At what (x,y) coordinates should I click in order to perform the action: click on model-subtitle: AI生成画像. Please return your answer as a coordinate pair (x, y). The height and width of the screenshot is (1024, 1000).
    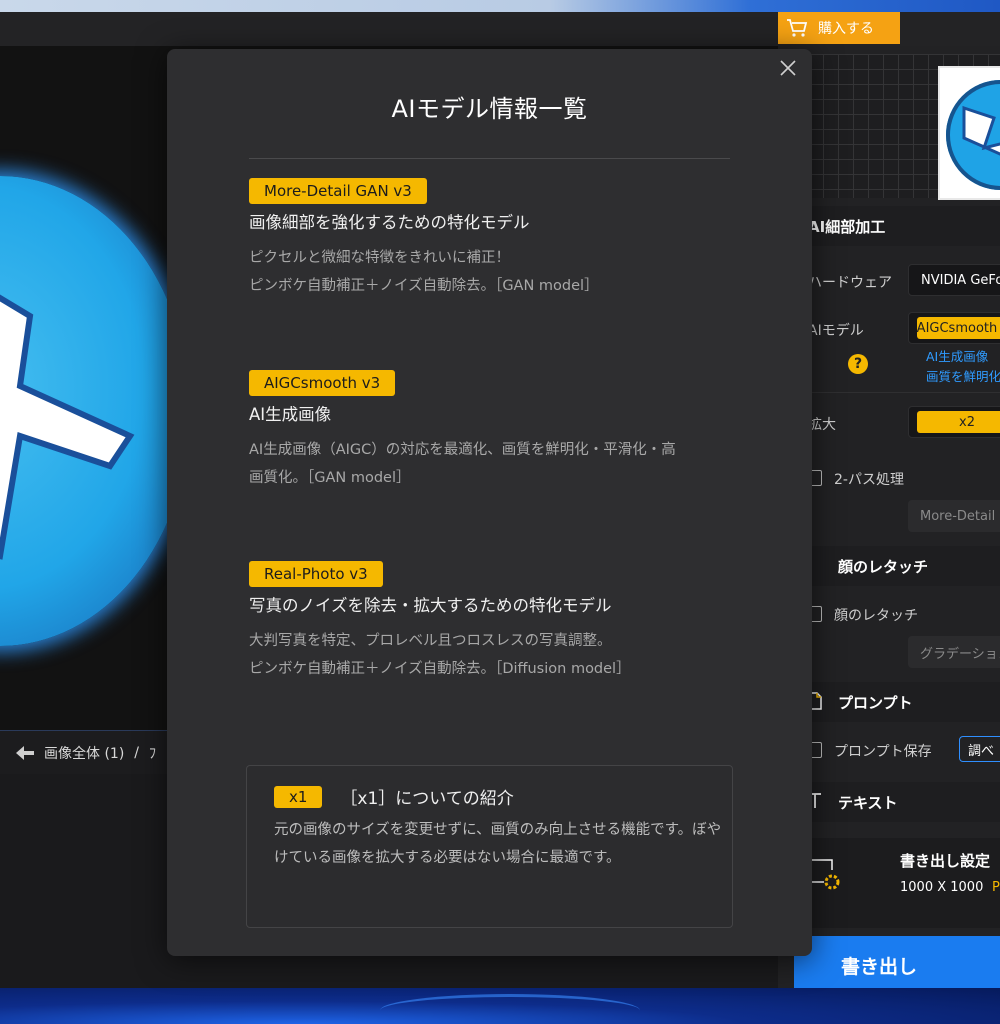
    Looking at the image, I should click on (290, 414).